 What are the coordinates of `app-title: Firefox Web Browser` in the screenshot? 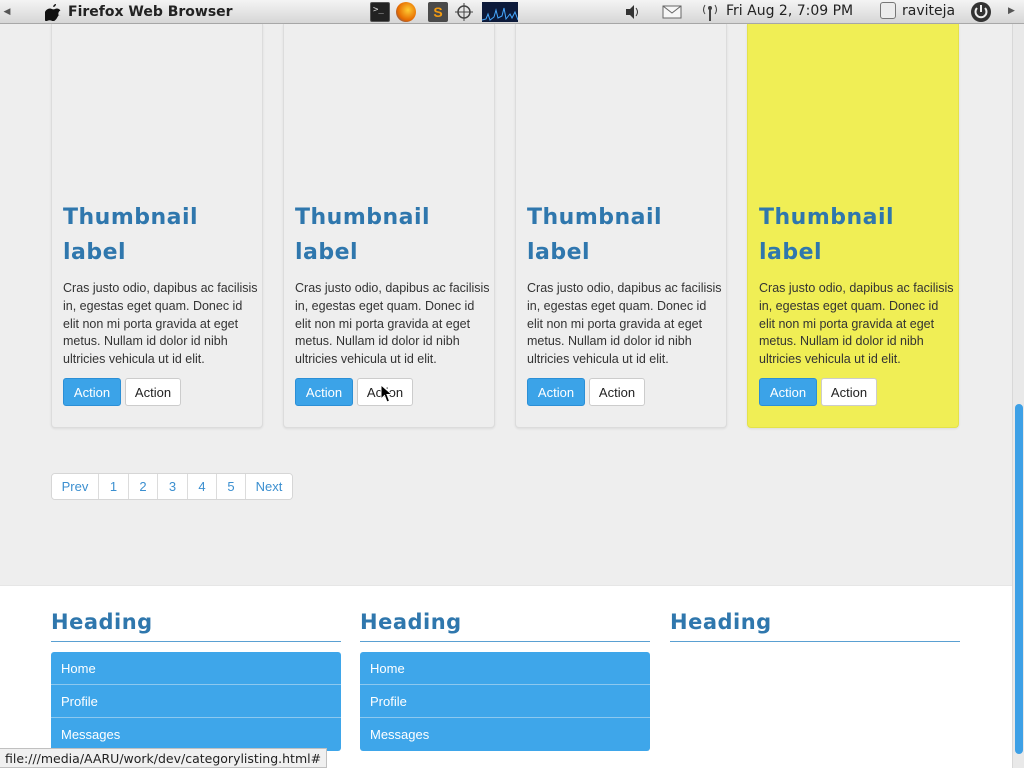 It's located at (150, 12).